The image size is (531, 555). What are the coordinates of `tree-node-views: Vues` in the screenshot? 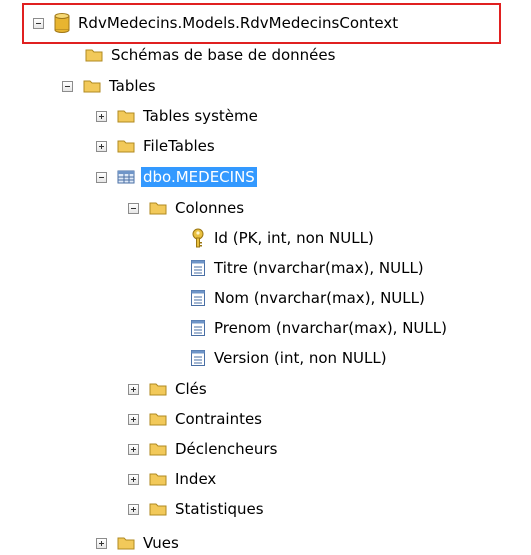 It's located at (138, 543).